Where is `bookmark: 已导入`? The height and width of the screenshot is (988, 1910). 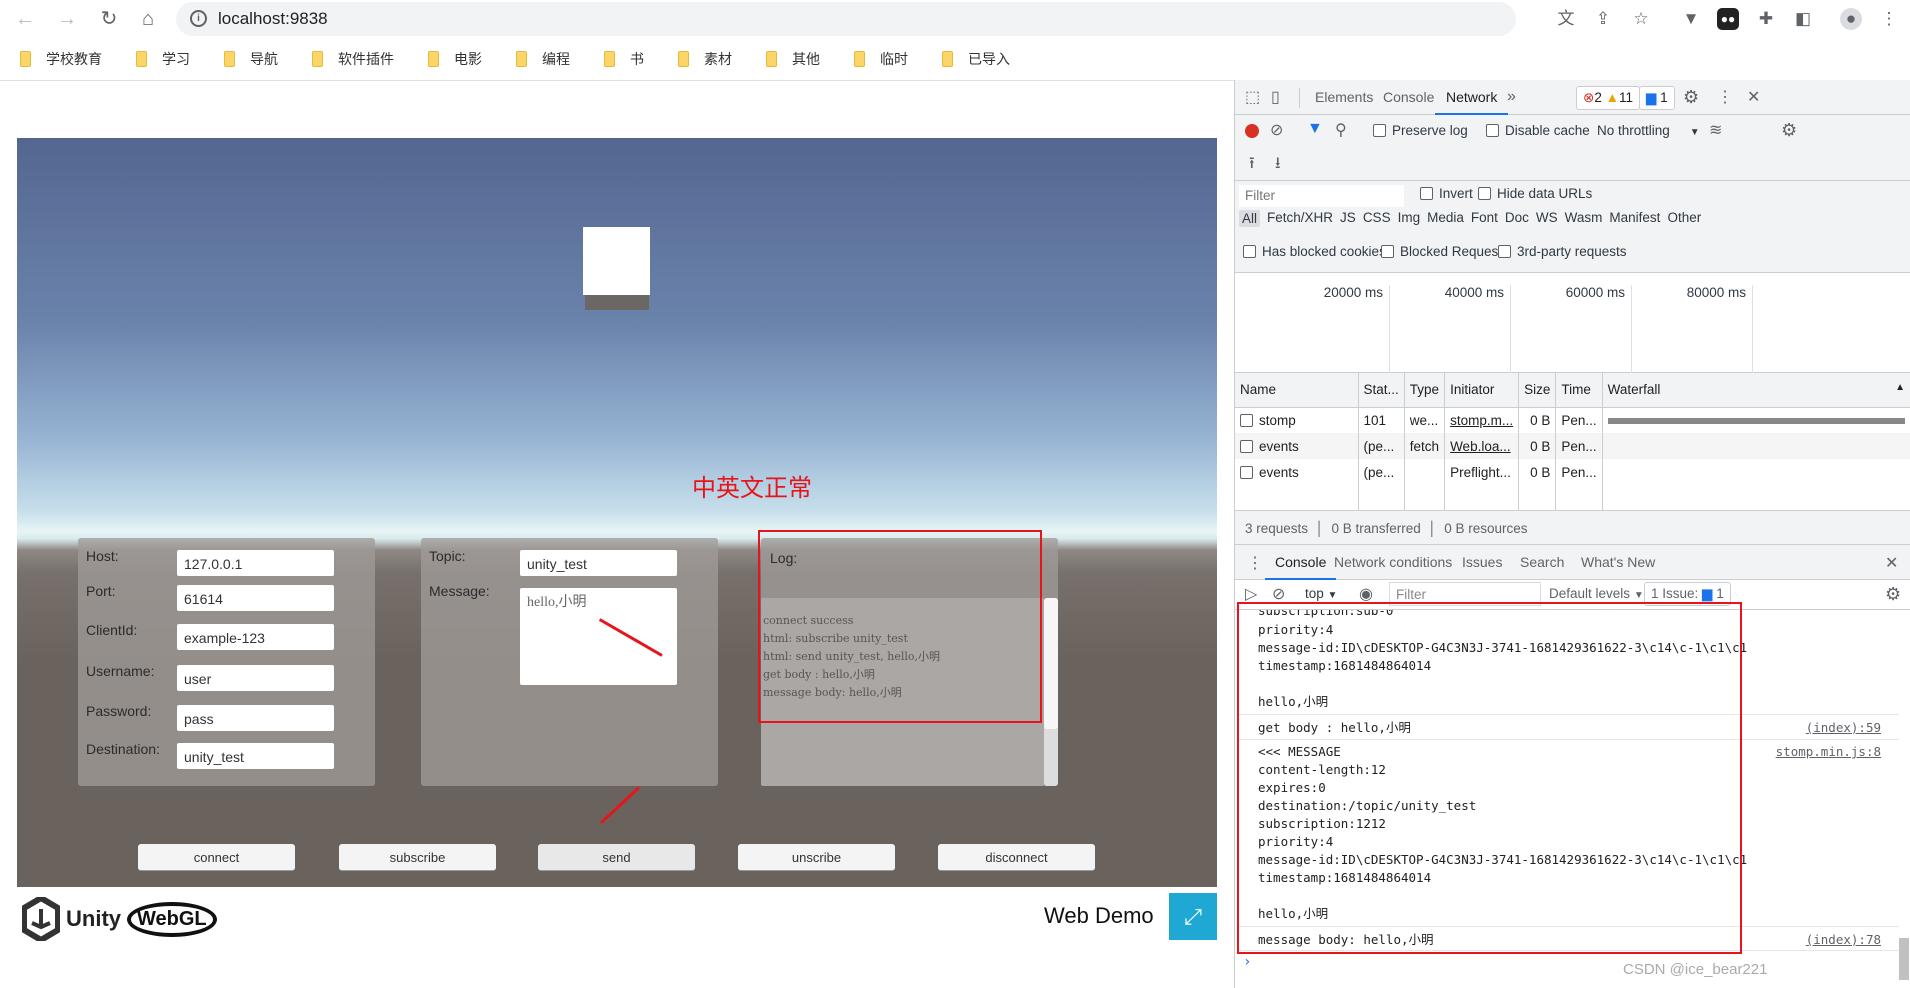 bookmark: 已导入 is located at coordinates (989, 59).